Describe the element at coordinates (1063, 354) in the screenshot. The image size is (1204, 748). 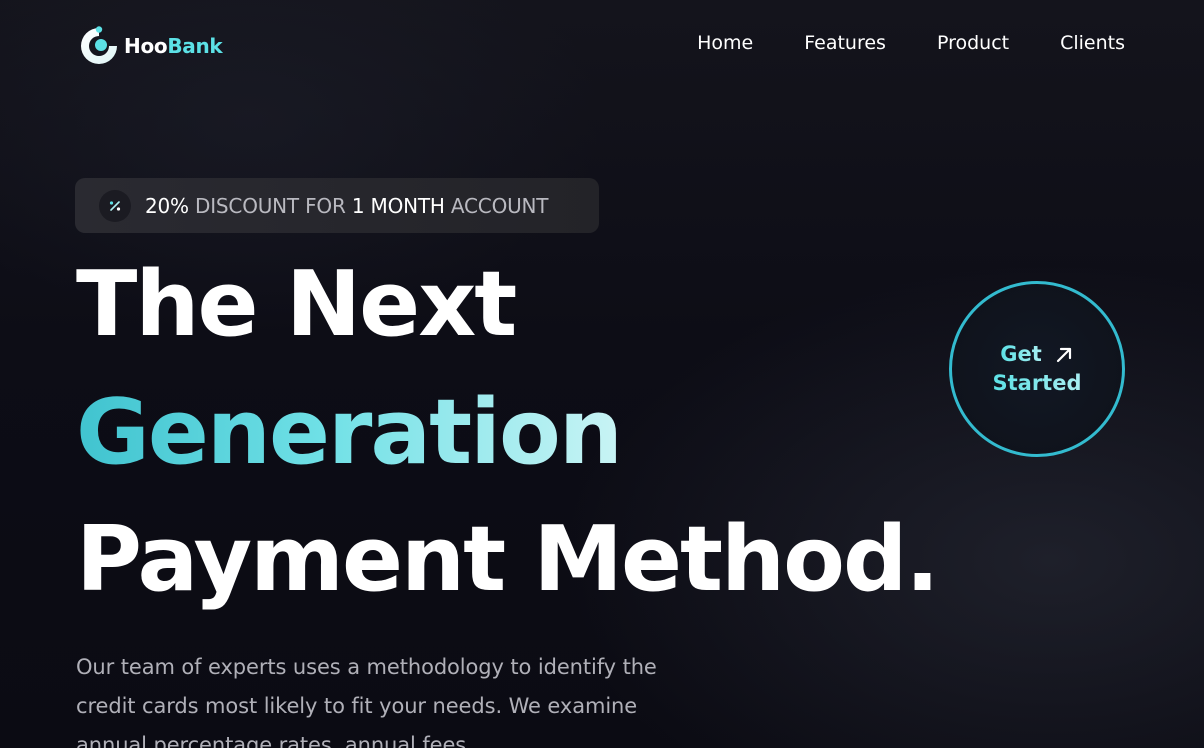
I see `arrow-up-right-icon` at that location.